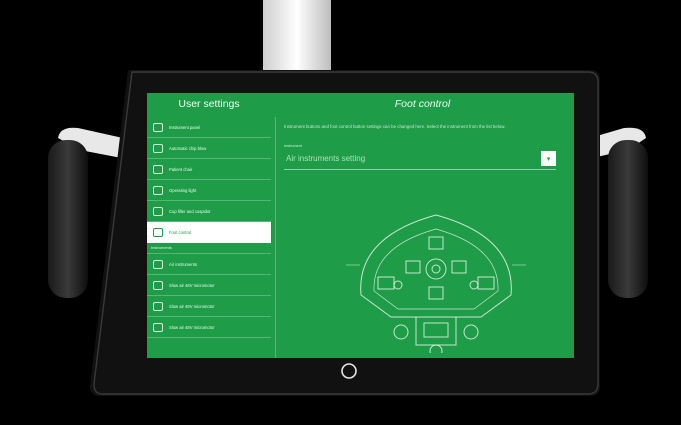 The image size is (681, 425). Describe the element at coordinates (183, 264) in the screenshot. I see `sidebar-item-label: Air instruments` at that location.